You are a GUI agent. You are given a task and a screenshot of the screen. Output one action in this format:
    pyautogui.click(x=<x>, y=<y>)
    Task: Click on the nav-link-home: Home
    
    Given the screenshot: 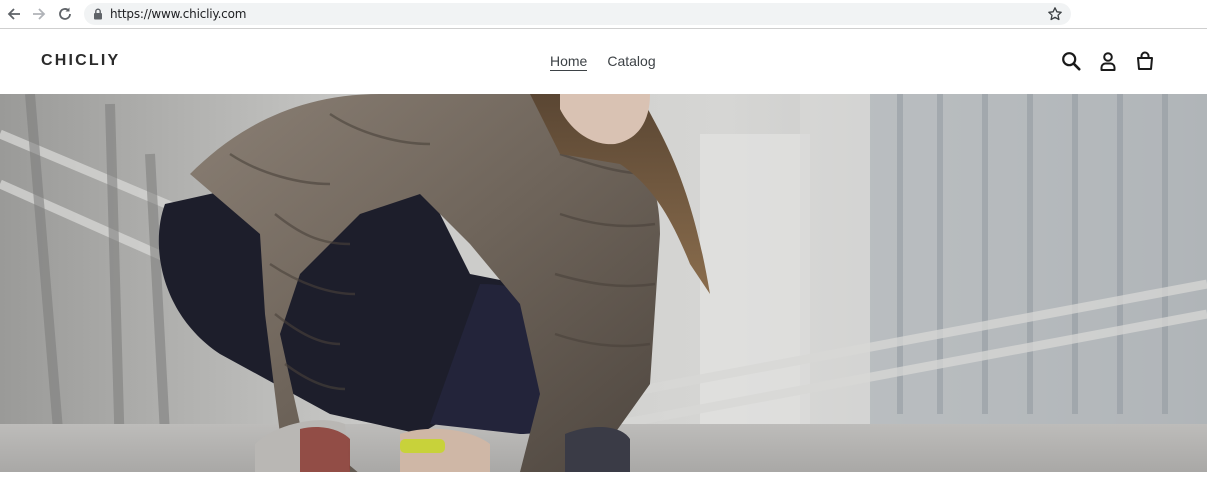 What is the action you would take?
    pyautogui.click(x=569, y=62)
    